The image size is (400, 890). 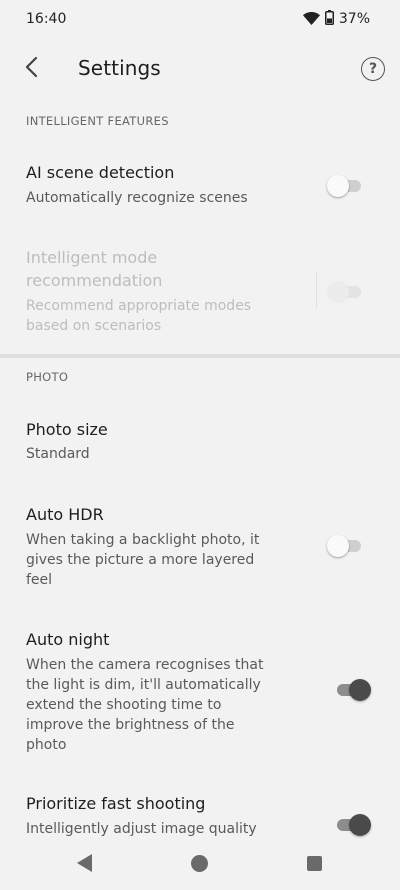 What do you see at coordinates (137, 198) in the screenshot?
I see `setting-description: Automatically recognize scenes` at bounding box center [137, 198].